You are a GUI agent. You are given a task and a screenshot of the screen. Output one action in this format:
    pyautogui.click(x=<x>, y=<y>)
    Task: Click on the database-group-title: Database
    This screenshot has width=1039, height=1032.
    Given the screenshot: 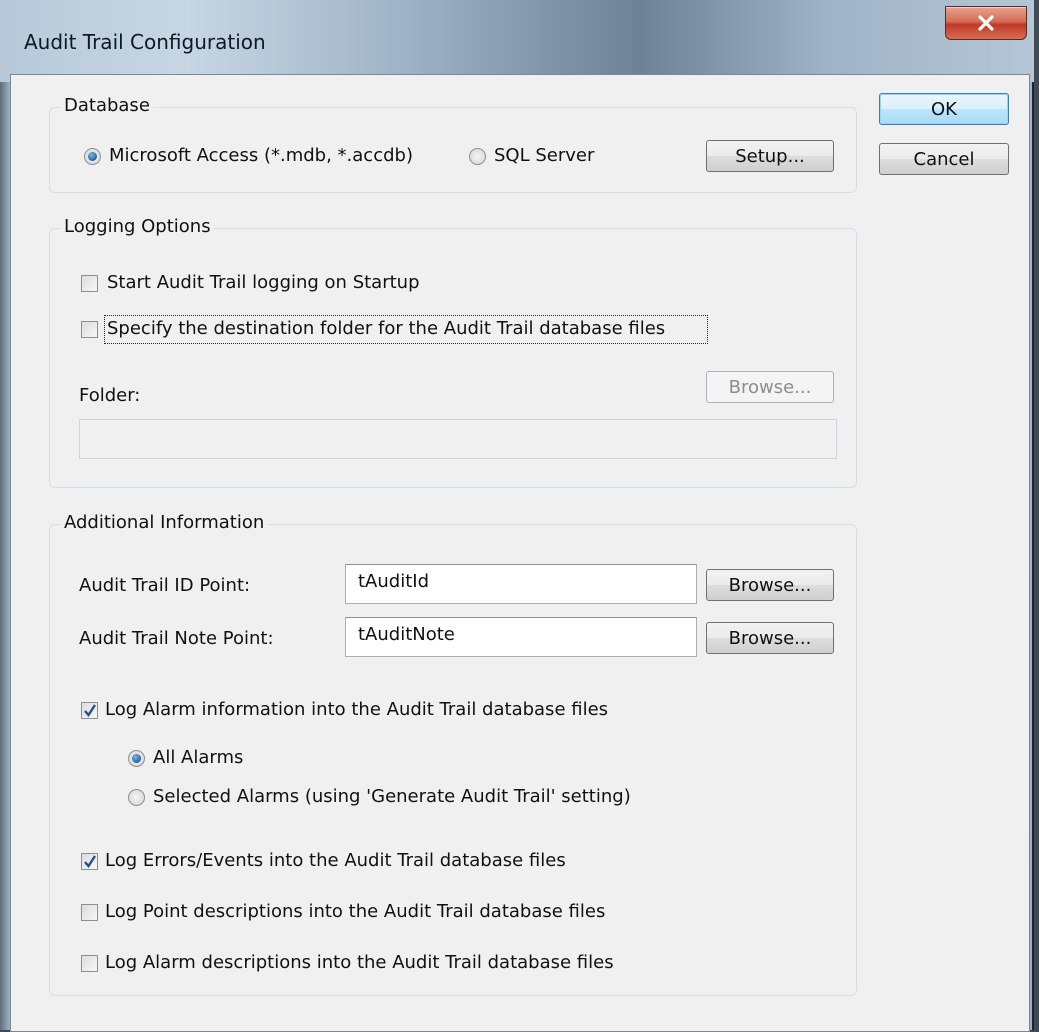 What is the action you would take?
    pyautogui.click(x=107, y=105)
    